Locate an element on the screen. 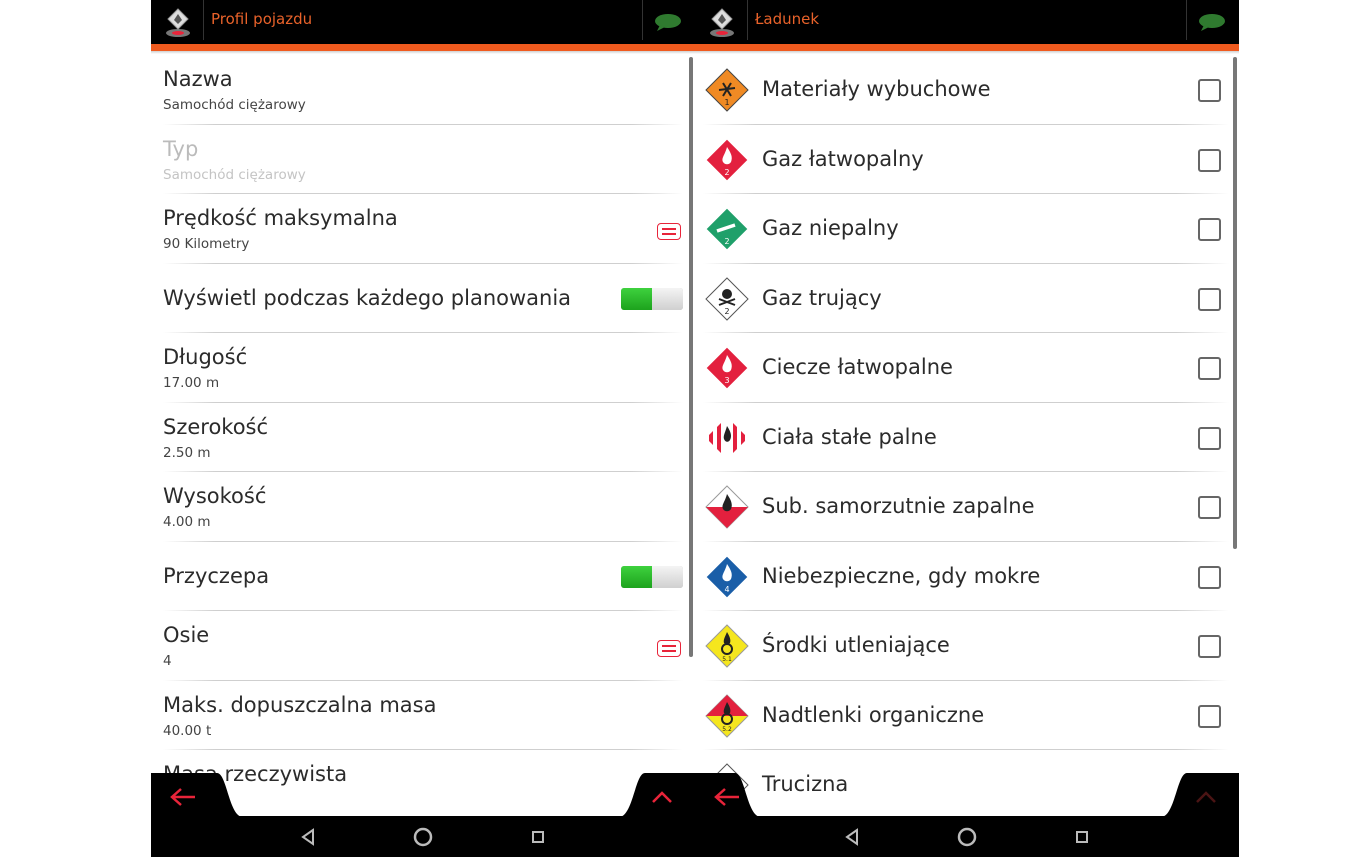  setting-type: Typ Samochód ciężarowy is located at coordinates (423, 159).